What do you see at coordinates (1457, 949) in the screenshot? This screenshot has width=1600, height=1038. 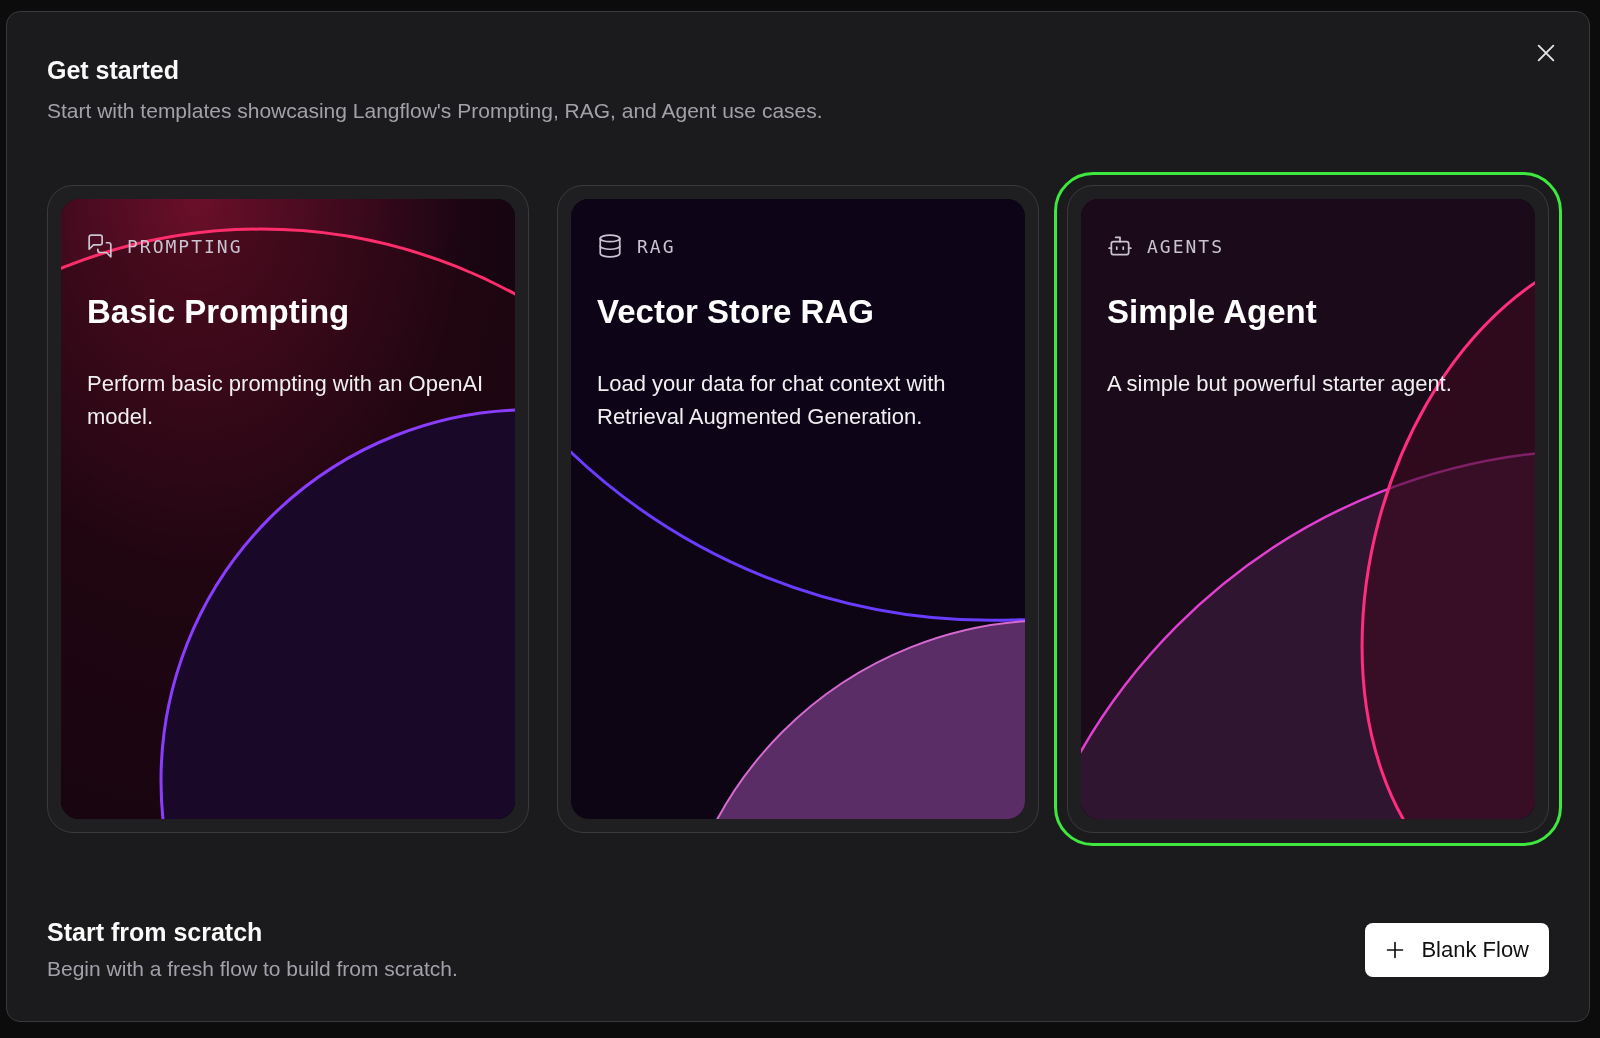 I see `blank-flow-button: Blank Flow` at bounding box center [1457, 949].